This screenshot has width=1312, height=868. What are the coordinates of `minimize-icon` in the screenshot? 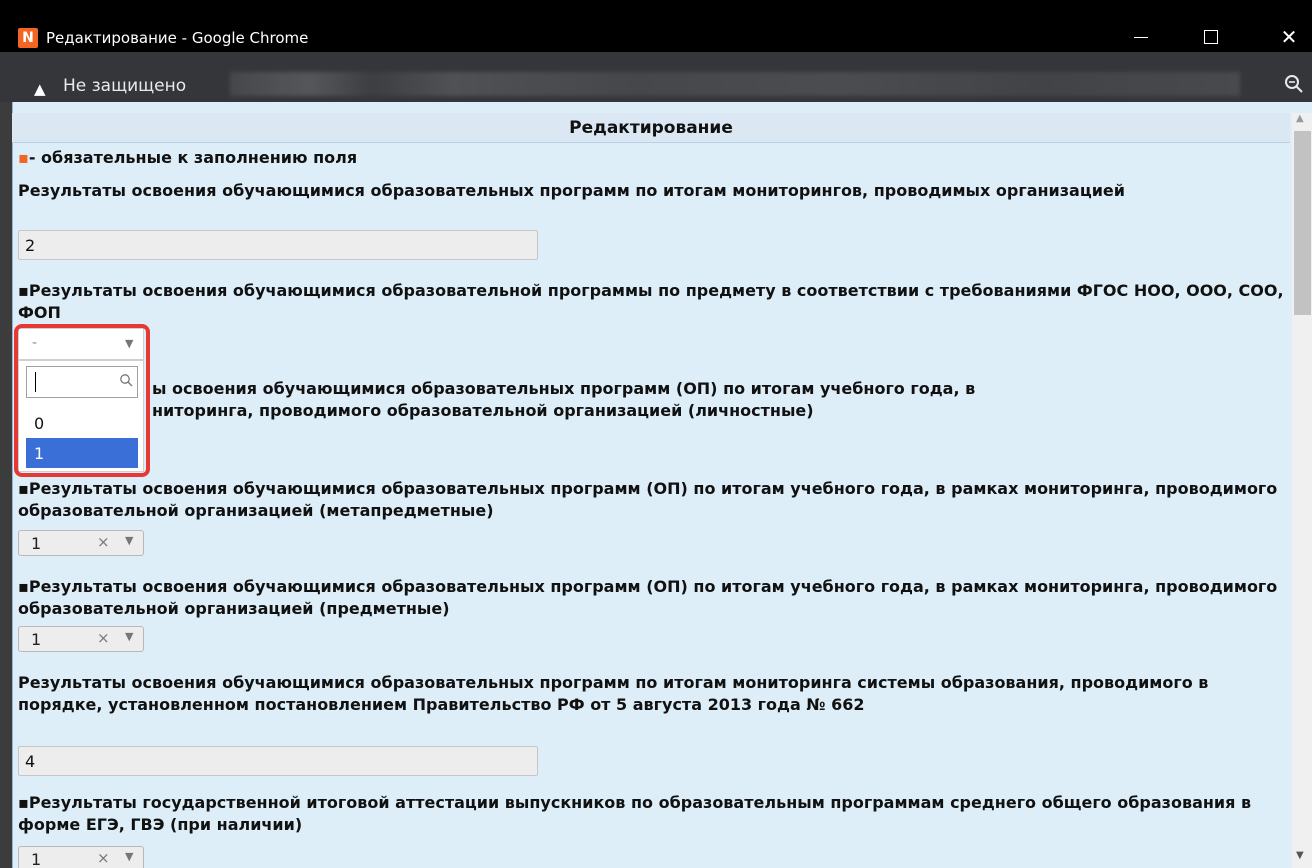 It's located at (1141, 37).